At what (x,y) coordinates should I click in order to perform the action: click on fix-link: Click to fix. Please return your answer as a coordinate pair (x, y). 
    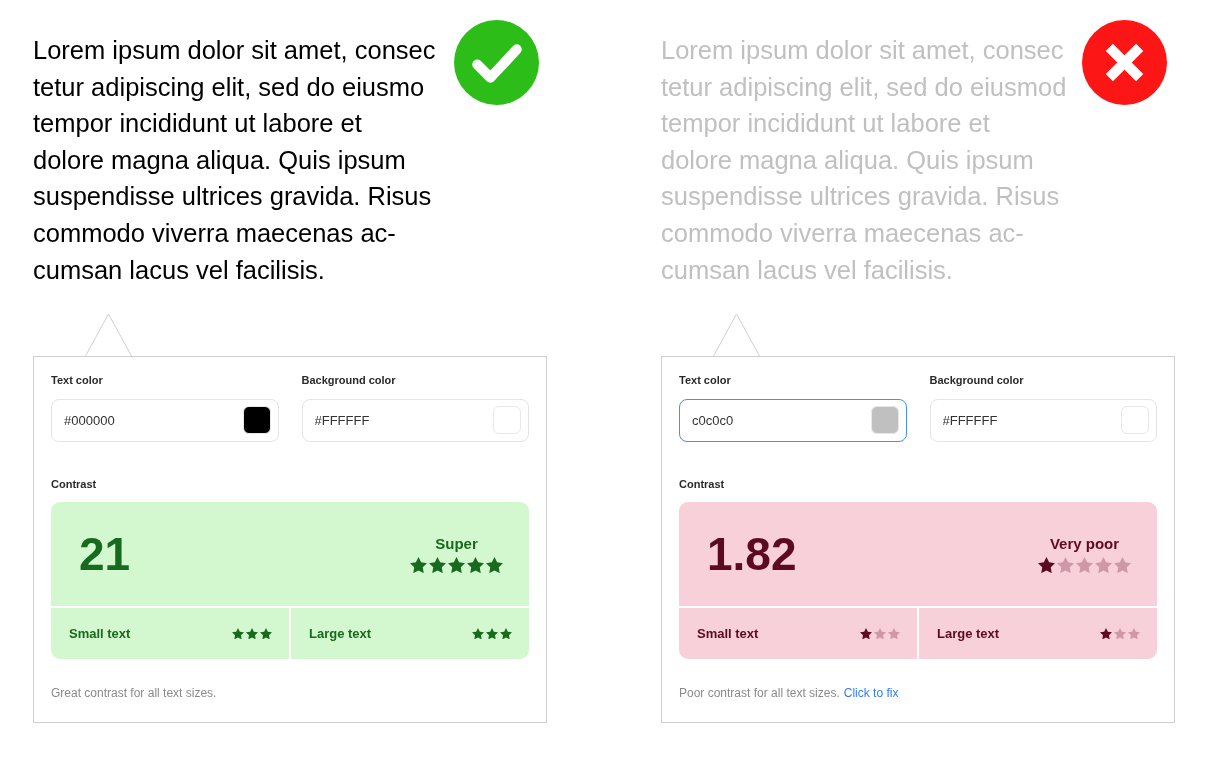
    Looking at the image, I should click on (871, 694).